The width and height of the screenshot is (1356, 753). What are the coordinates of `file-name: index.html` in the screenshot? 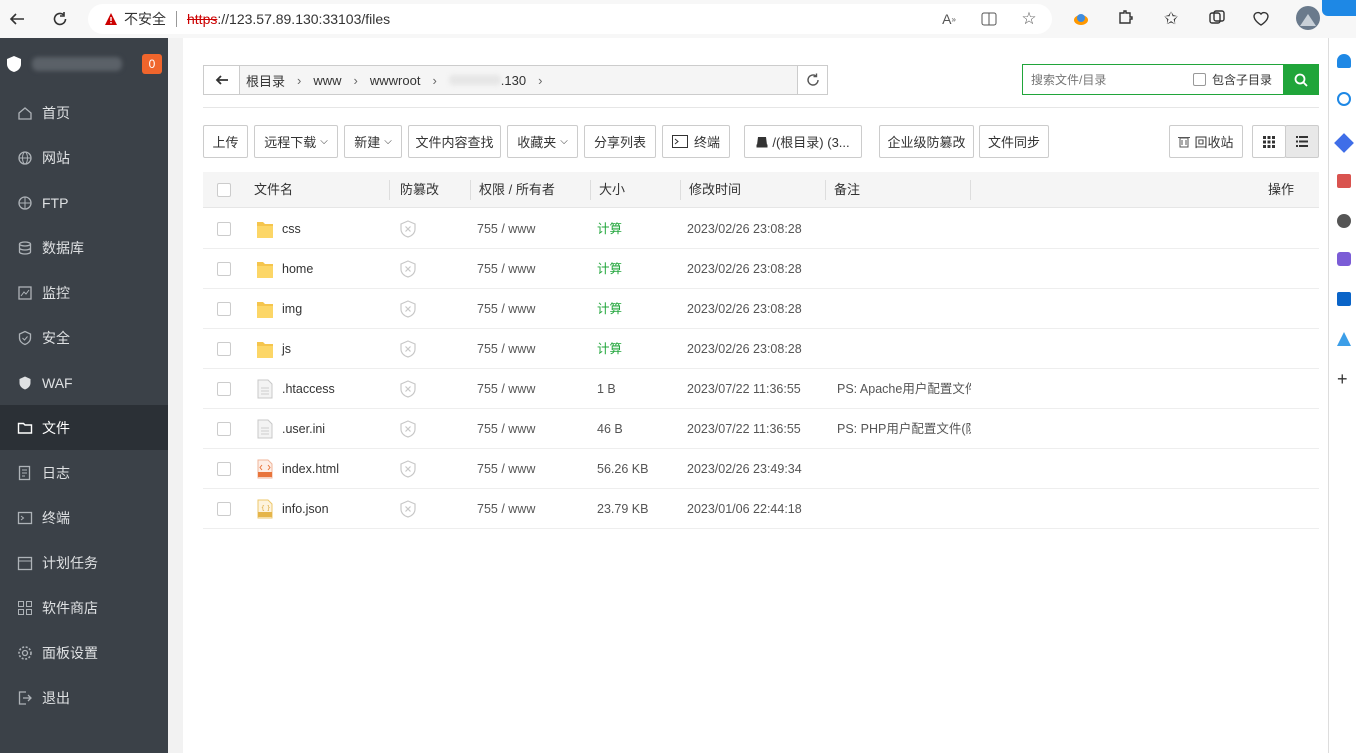 It's located at (310, 469).